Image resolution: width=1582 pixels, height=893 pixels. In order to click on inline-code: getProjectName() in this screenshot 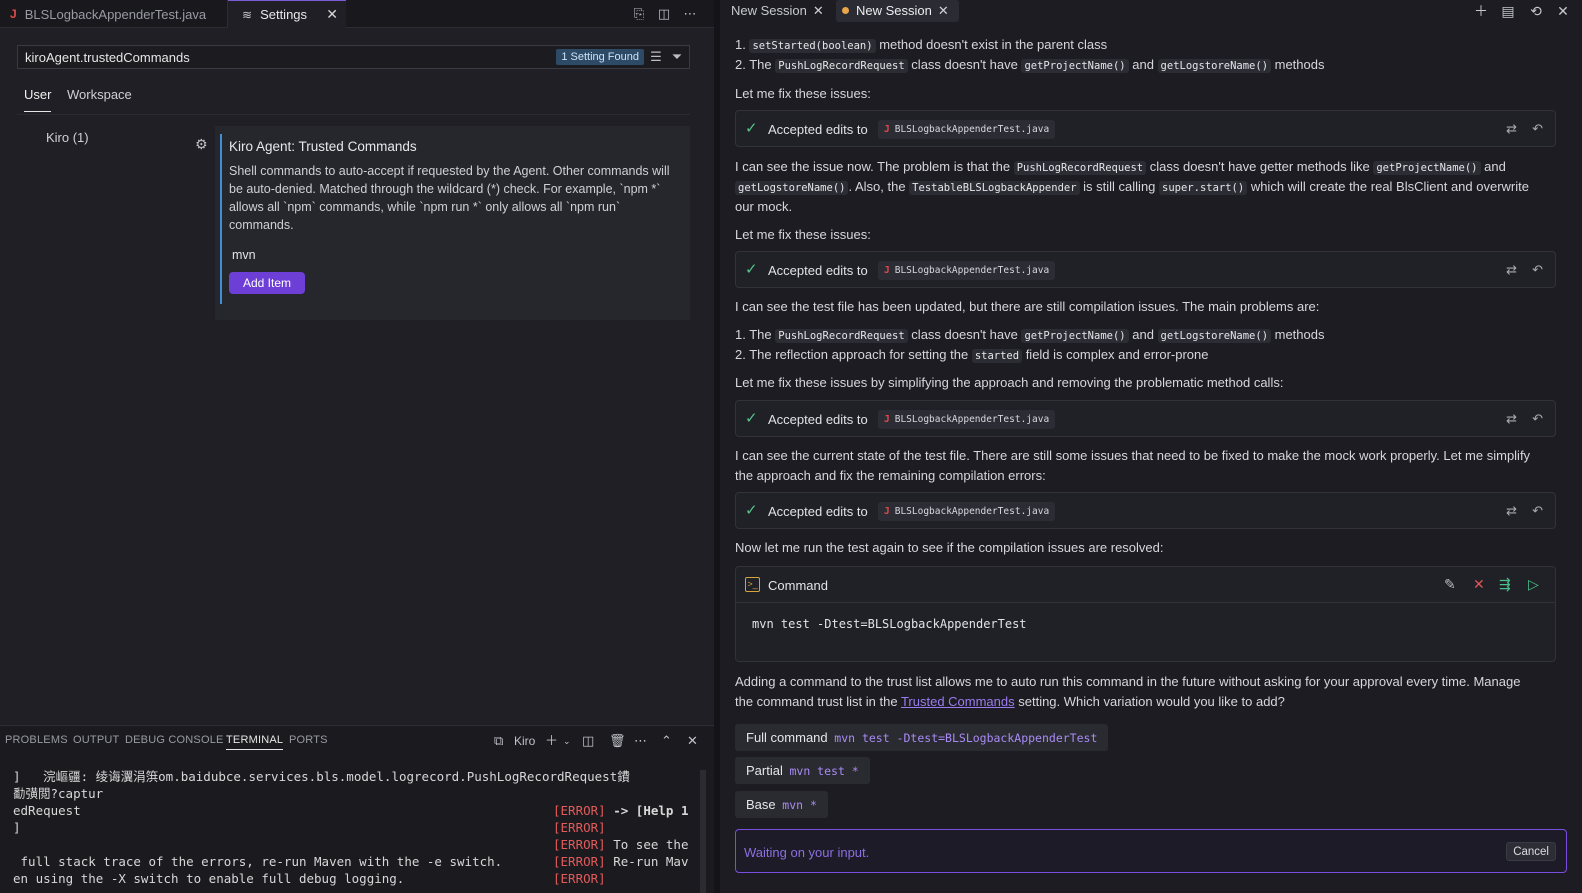, I will do `click(1427, 168)`.